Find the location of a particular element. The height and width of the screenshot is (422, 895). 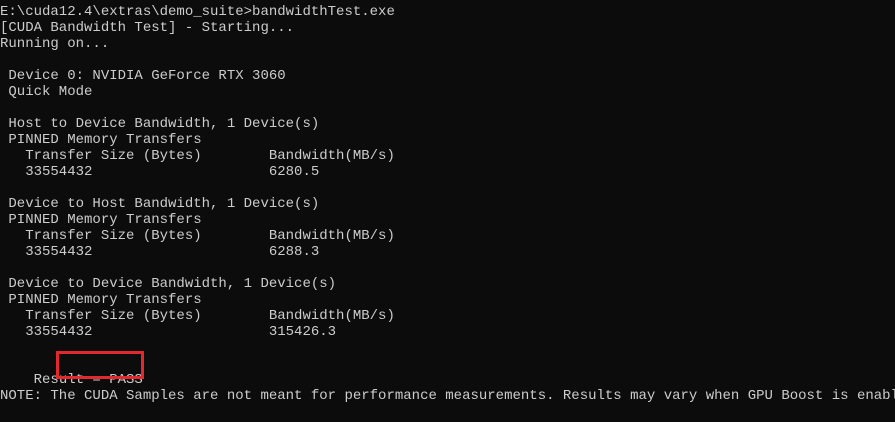

device-line: Device 0: NVIDIA GeForce RTX 3060 is located at coordinates (143, 76).